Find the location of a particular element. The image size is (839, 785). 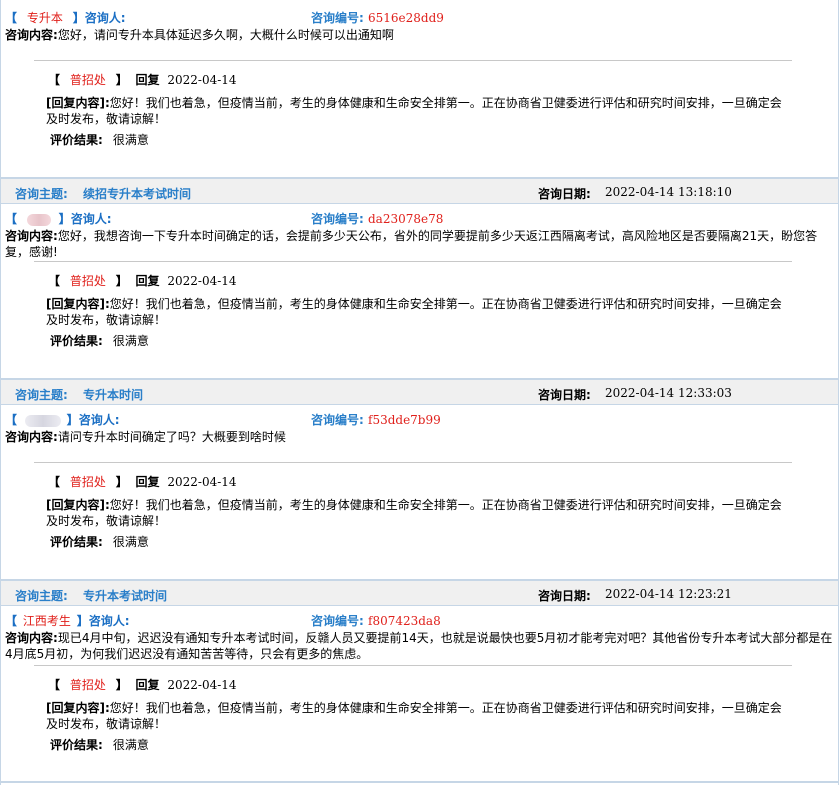

topic-text: 专升本时间 is located at coordinates (113, 394).